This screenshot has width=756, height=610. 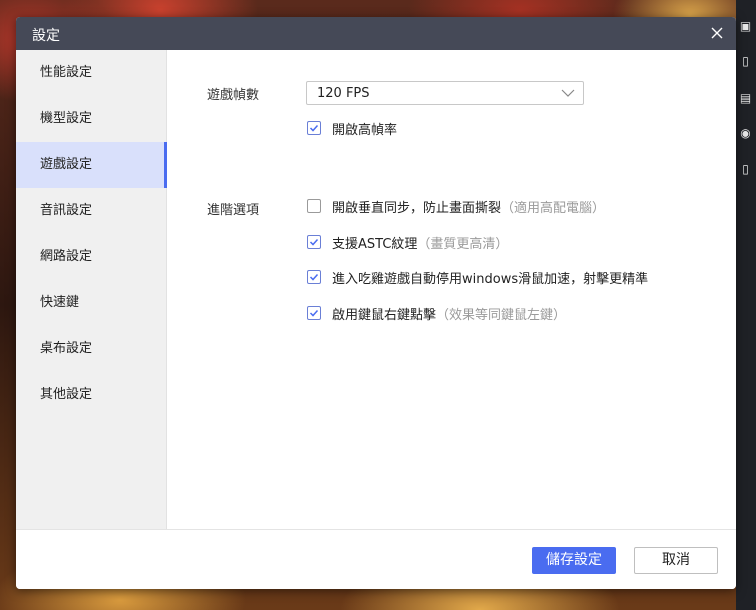 What do you see at coordinates (501, 315) in the screenshot?
I see `right-click-hint: （效果等同鍵鼠左鍵）` at bounding box center [501, 315].